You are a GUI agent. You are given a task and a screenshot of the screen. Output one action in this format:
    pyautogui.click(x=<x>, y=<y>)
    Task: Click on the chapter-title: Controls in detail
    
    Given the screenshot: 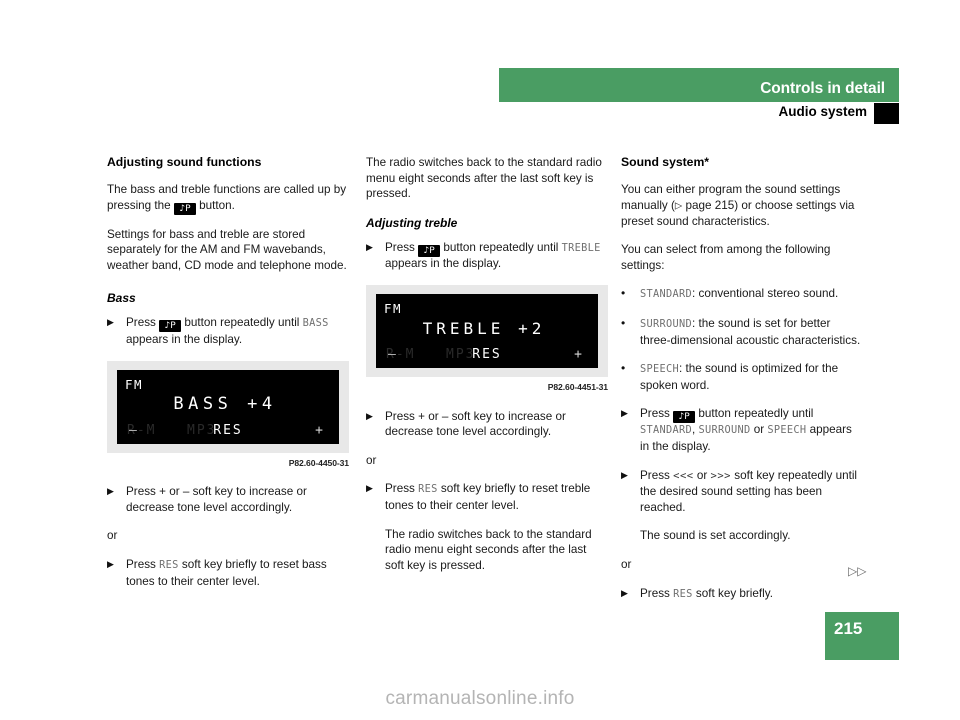 What is the action you would take?
    pyautogui.click(x=822, y=88)
    